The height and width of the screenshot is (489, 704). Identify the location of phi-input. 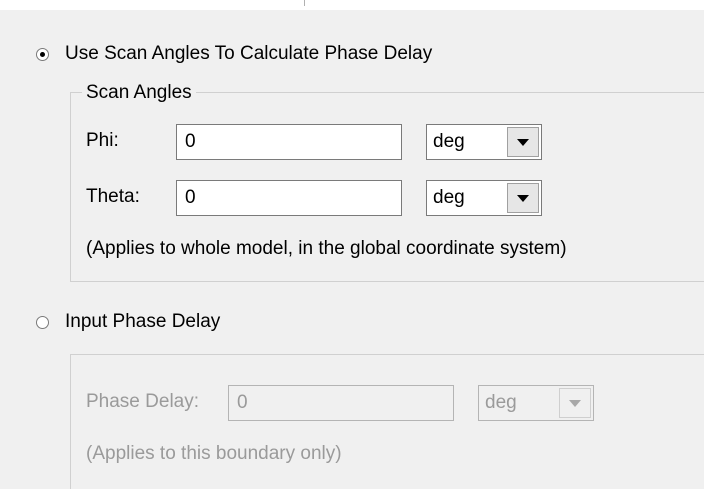
(289, 142).